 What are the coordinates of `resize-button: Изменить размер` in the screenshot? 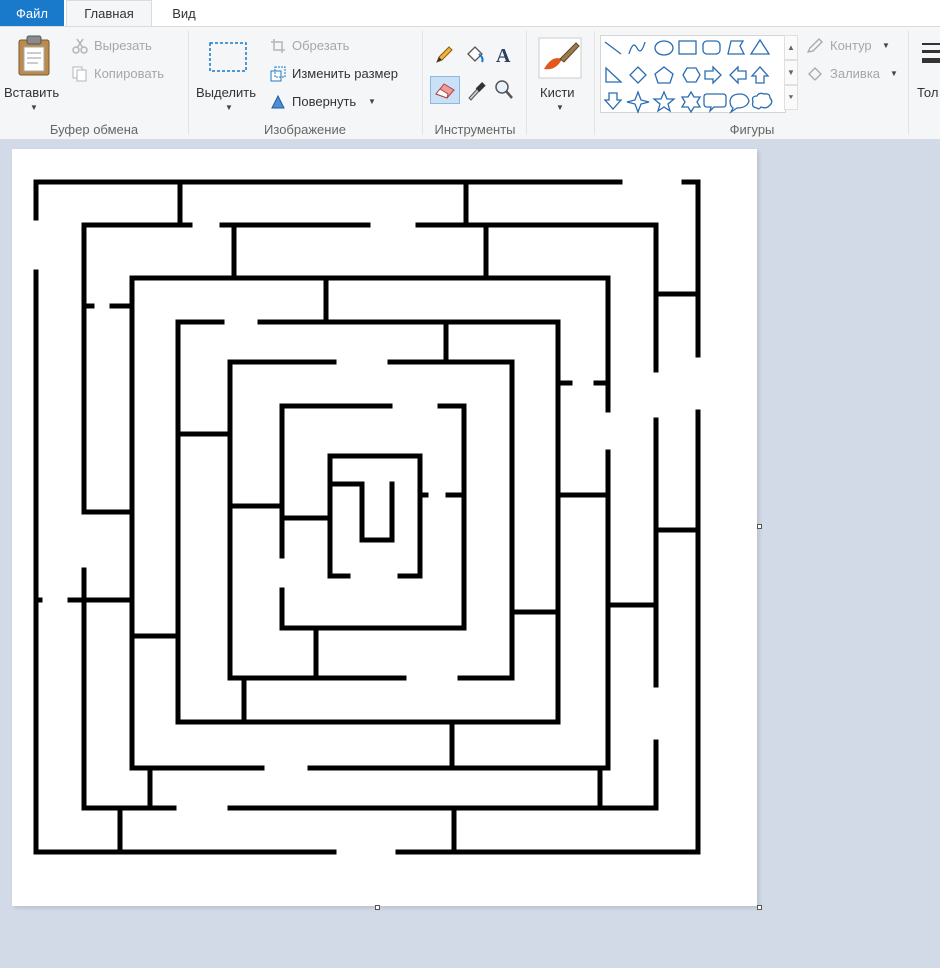 It's located at (345, 75).